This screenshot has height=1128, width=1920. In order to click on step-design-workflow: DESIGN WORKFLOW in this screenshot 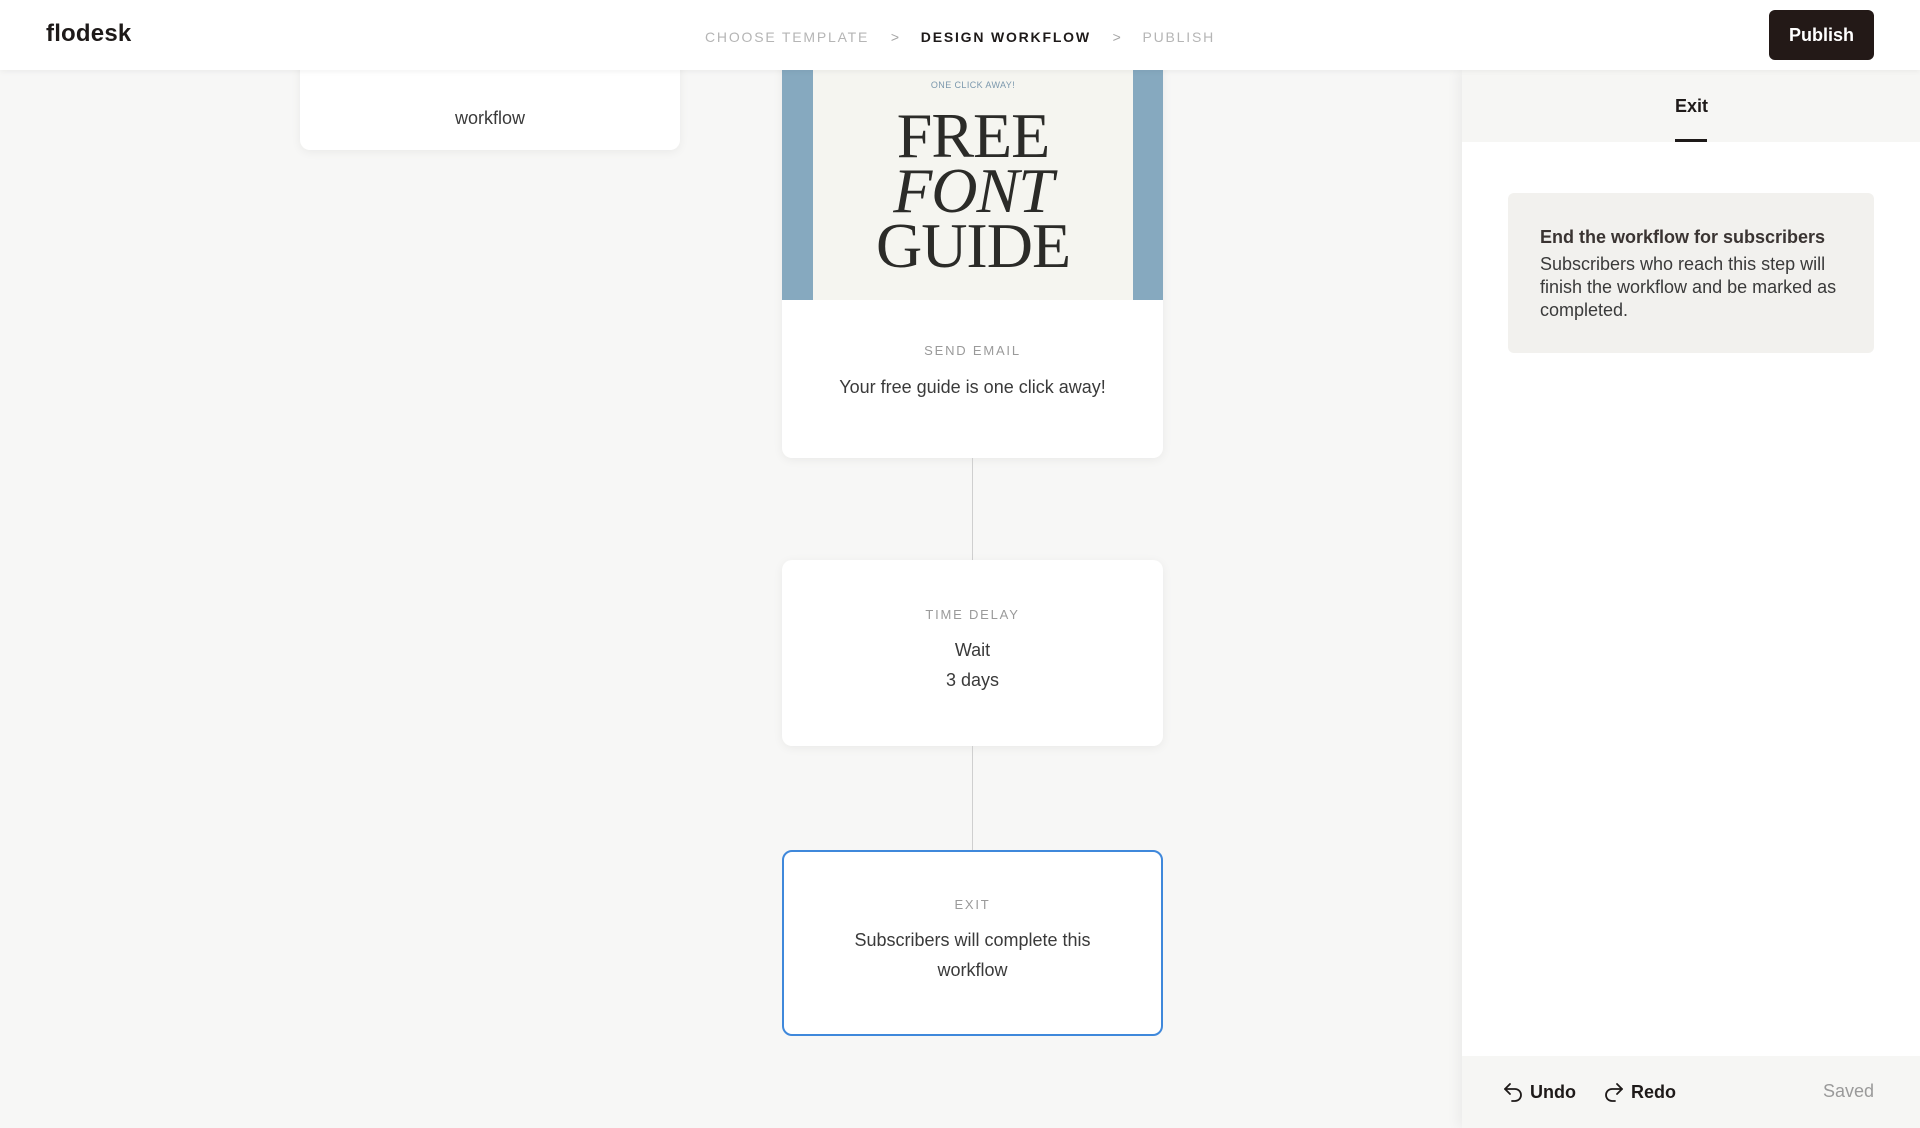, I will do `click(1006, 37)`.